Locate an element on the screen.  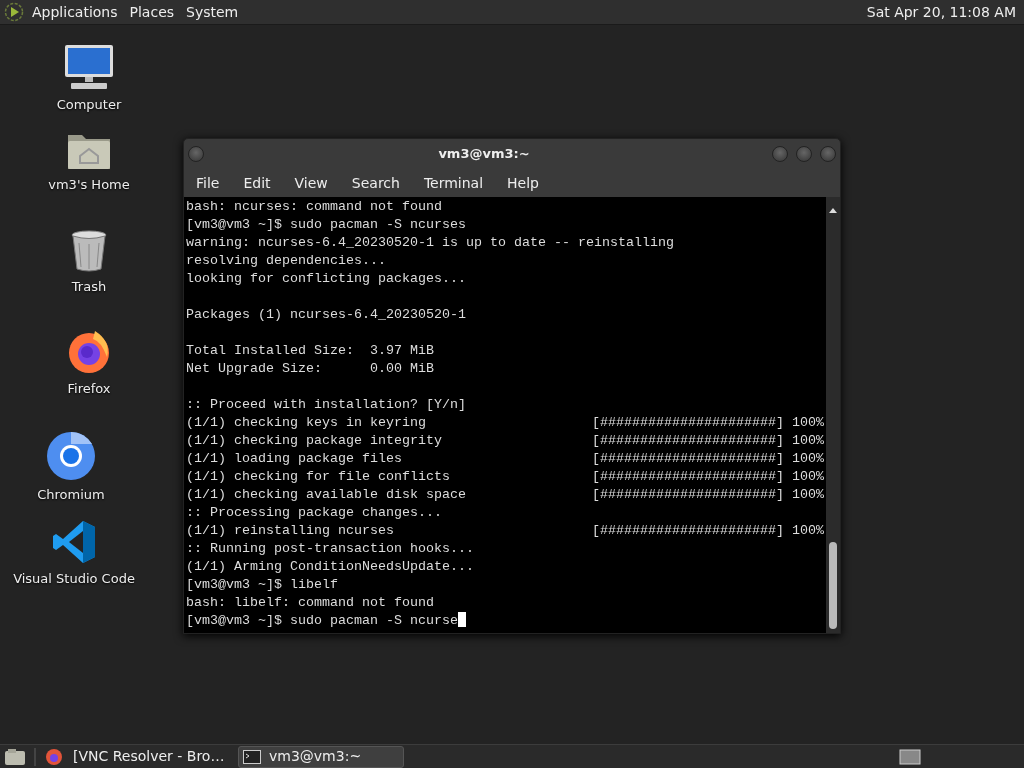
terminal-line: (1/1) checking keys in keyring is located at coordinates (306, 423).